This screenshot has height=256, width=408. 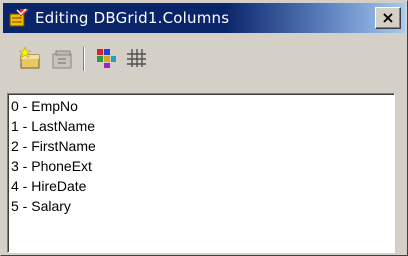 I want to click on title-bar: Editing DBGrid1.Columns ×, so click(x=204, y=18).